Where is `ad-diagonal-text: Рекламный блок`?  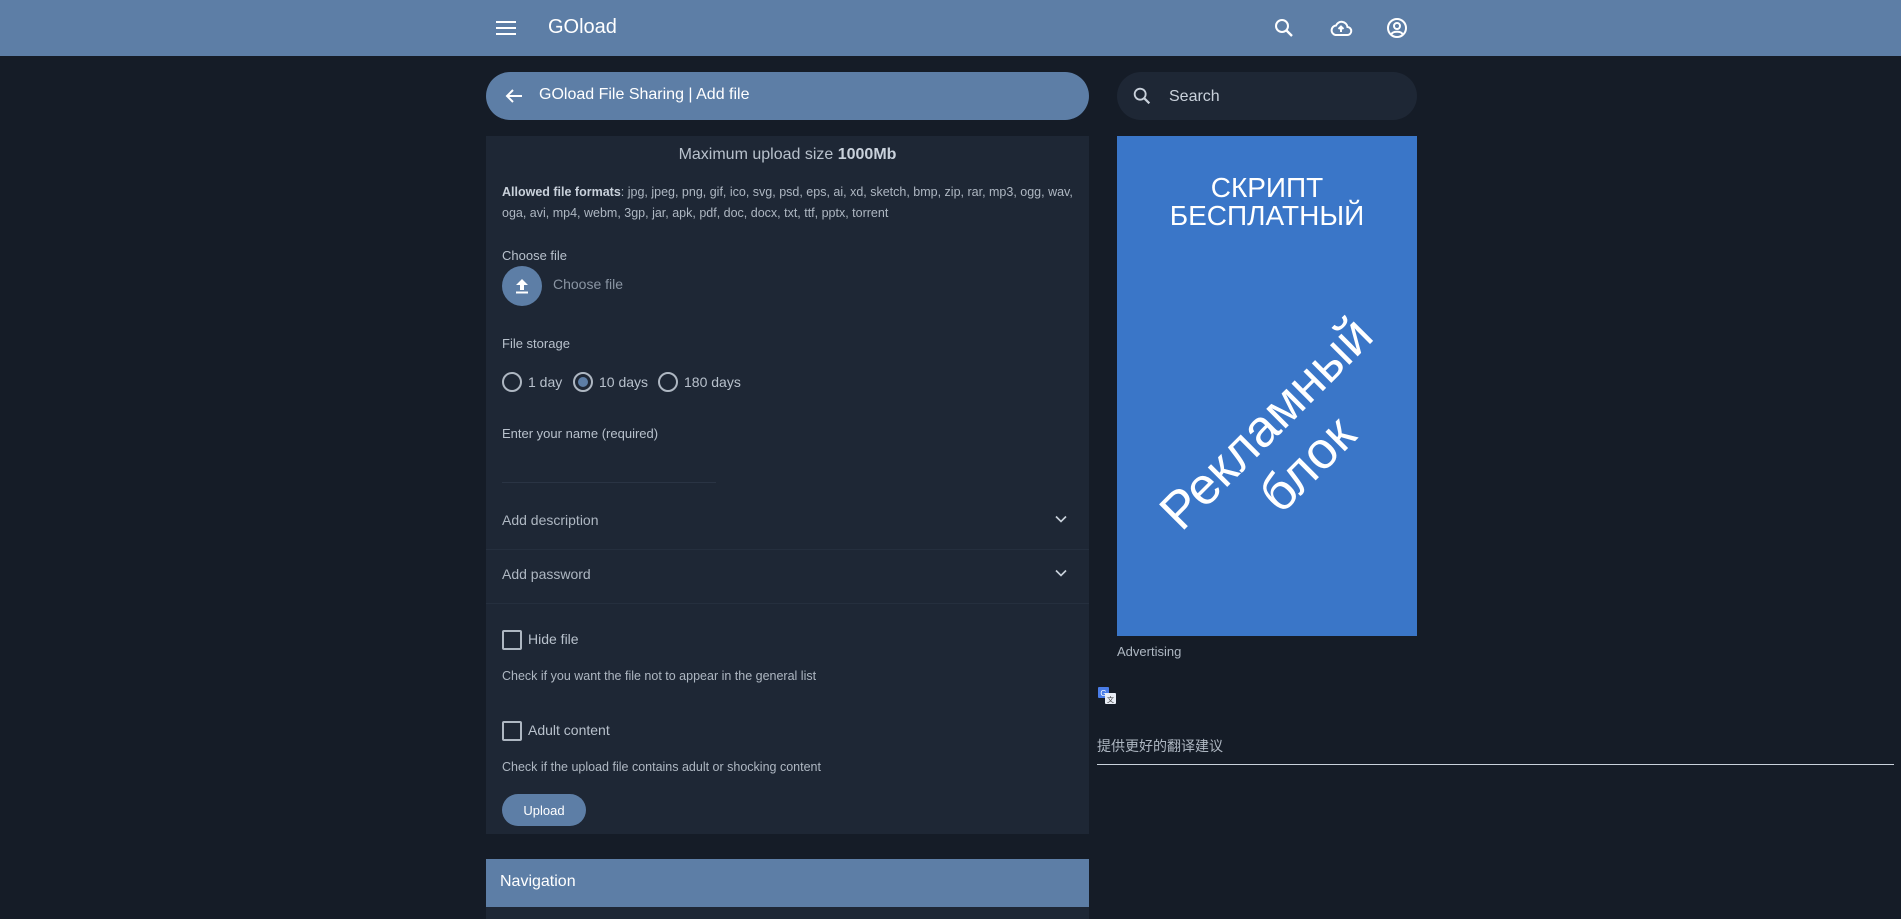
ad-diagonal-text: Рекламный блок is located at coordinates (1278, 444).